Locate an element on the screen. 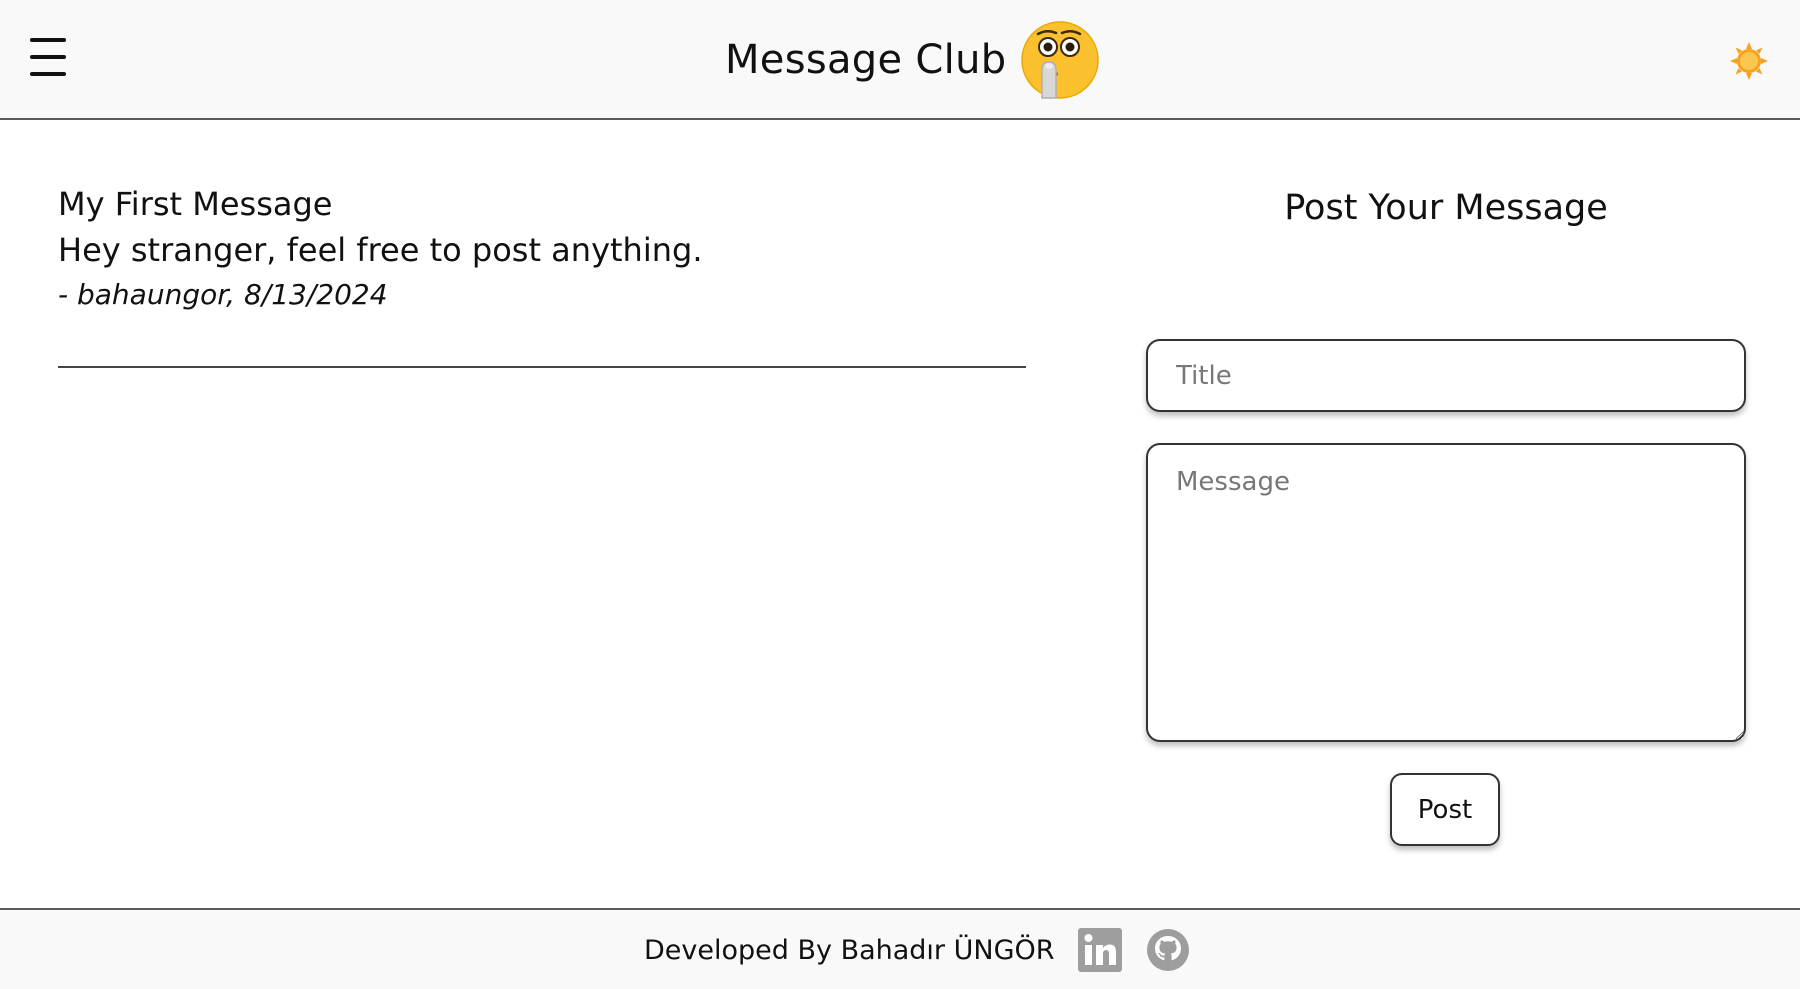 The width and height of the screenshot is (1800, 989). footer-content: Developed By Bahadır ÜNGÖR is located at coordinates (917, 950).